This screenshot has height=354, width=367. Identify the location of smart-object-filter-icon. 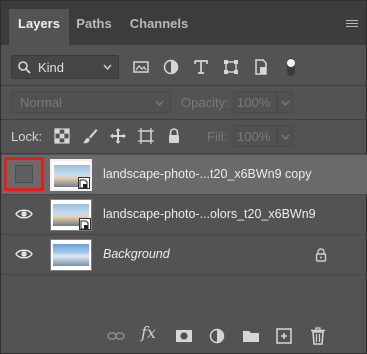
(261, 67).